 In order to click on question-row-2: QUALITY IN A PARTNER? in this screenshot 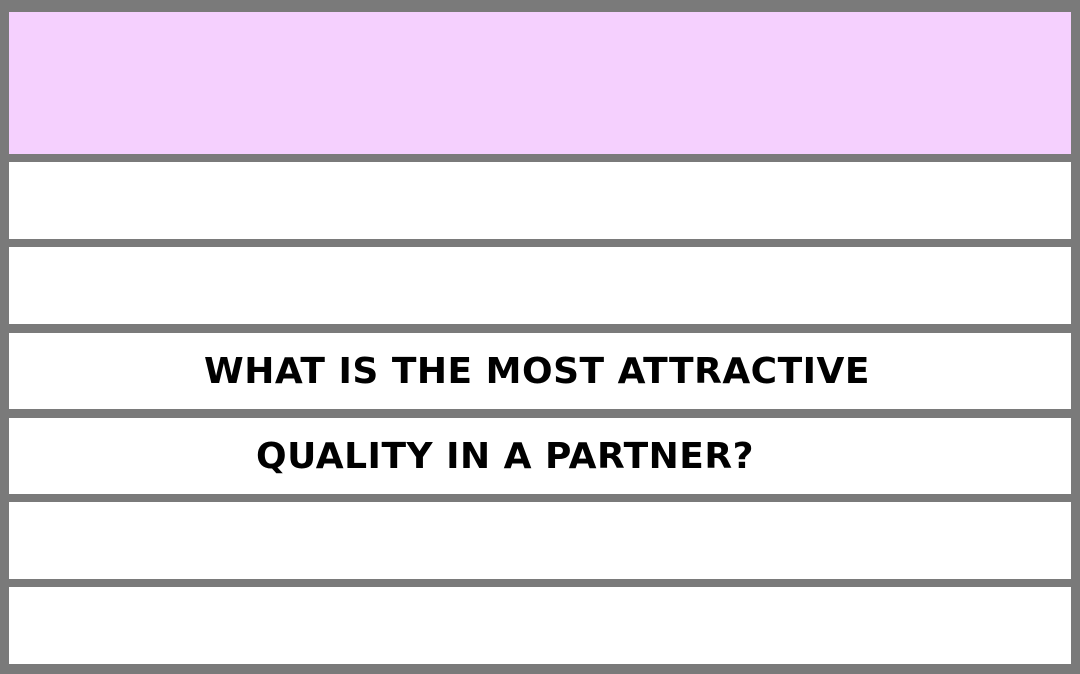, I will do `click(540, 456)`.